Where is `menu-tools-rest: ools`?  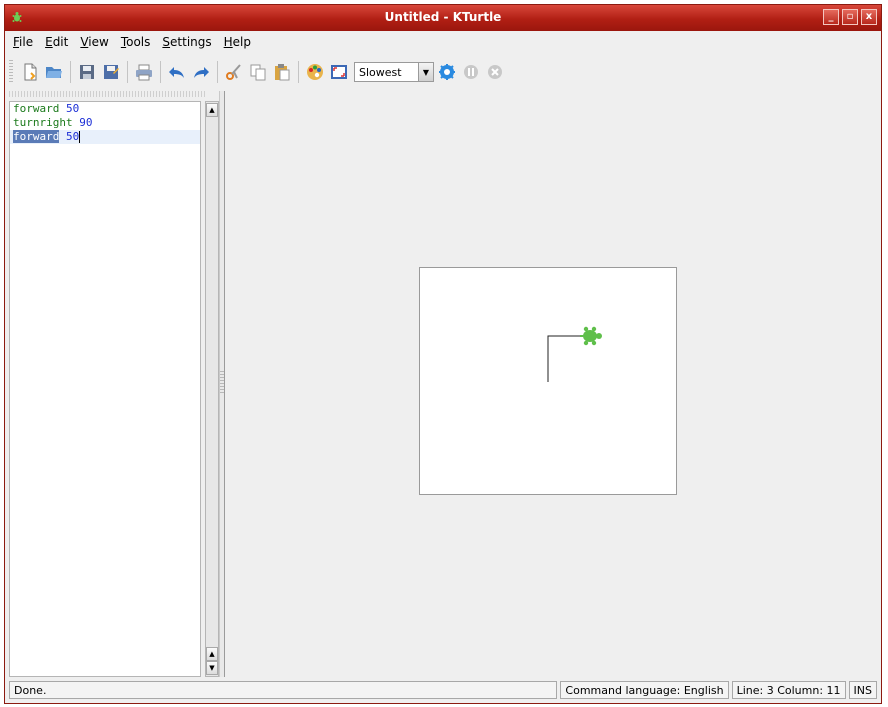
menu-tools-rest: ools is located at coordinates (138, 42).